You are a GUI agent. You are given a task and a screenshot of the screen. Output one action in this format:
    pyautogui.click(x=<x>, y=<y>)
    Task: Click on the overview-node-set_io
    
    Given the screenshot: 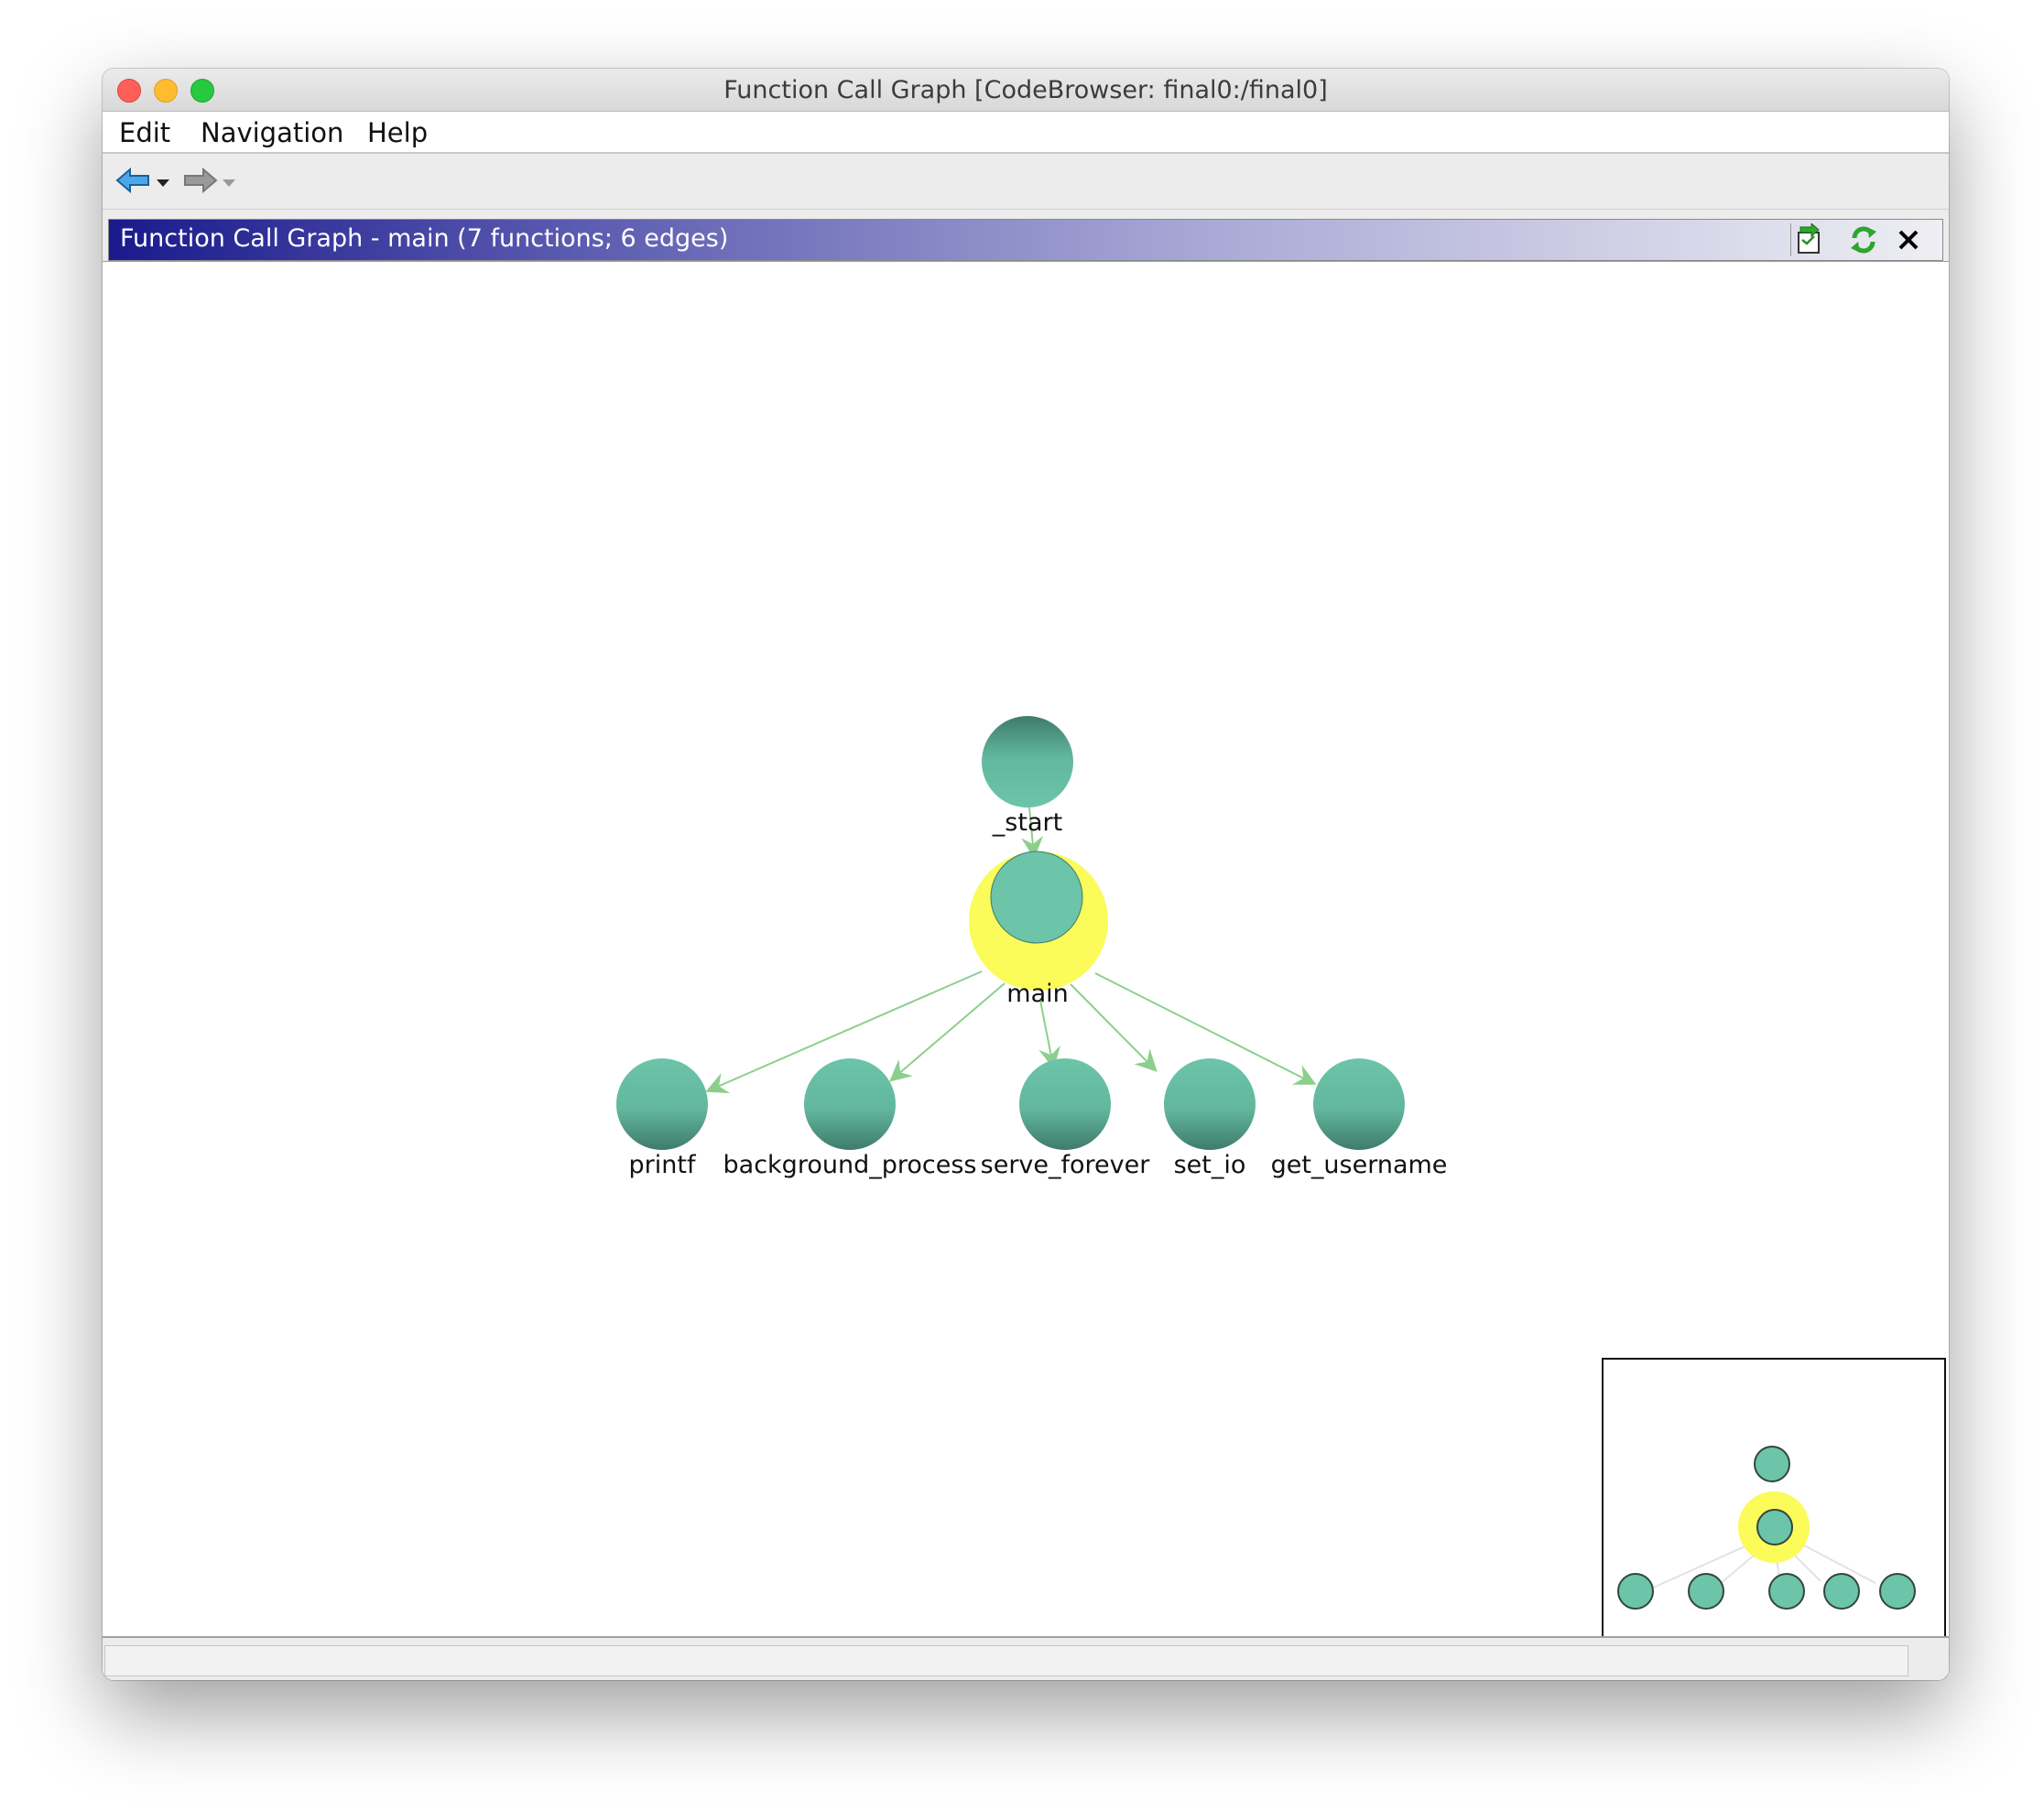 What is the action you would take?
    pyautogui.click(x=1841, y=1591)
    